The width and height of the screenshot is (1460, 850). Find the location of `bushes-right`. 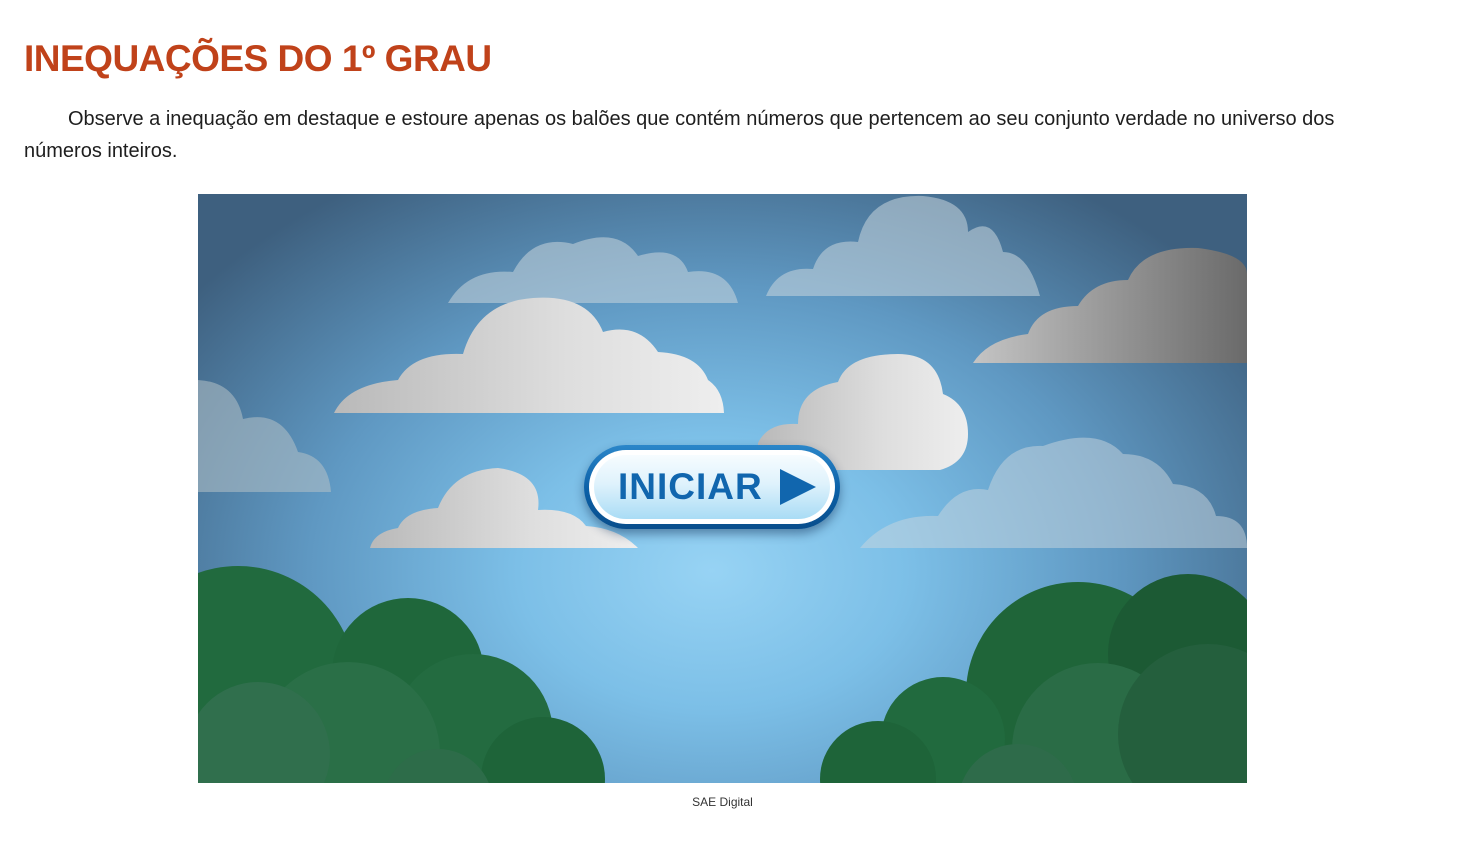

bushes-right is located at coordinates (1033, 678).